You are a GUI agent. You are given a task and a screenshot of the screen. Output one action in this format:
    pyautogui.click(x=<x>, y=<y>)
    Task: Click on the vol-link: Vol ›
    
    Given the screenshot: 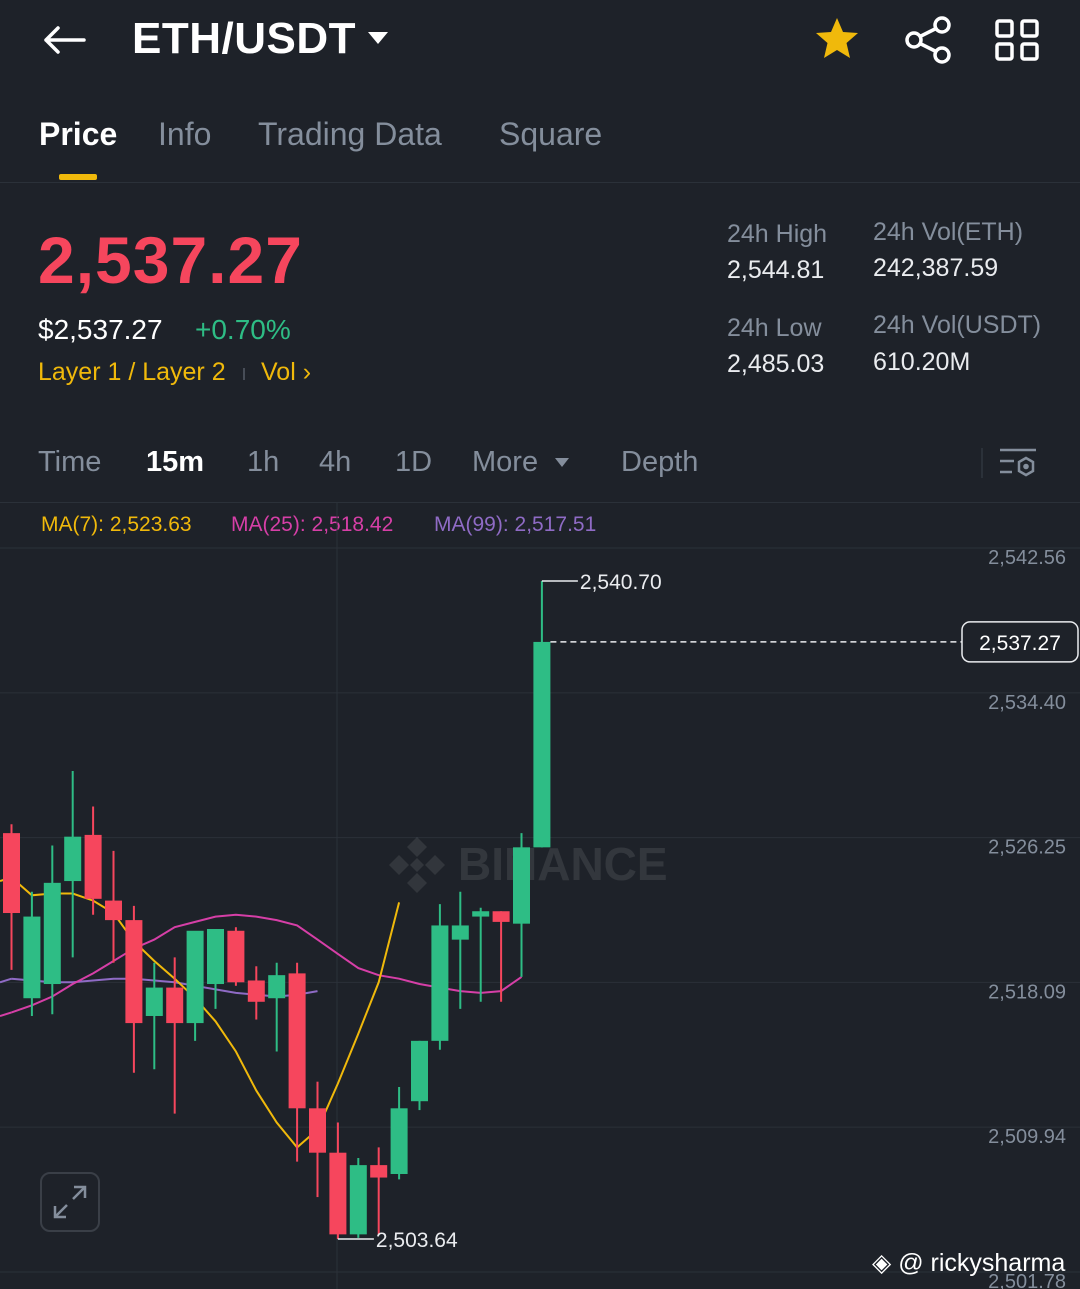 What is the action you would take?
    pyautogui.click(x=286, y=372)
    